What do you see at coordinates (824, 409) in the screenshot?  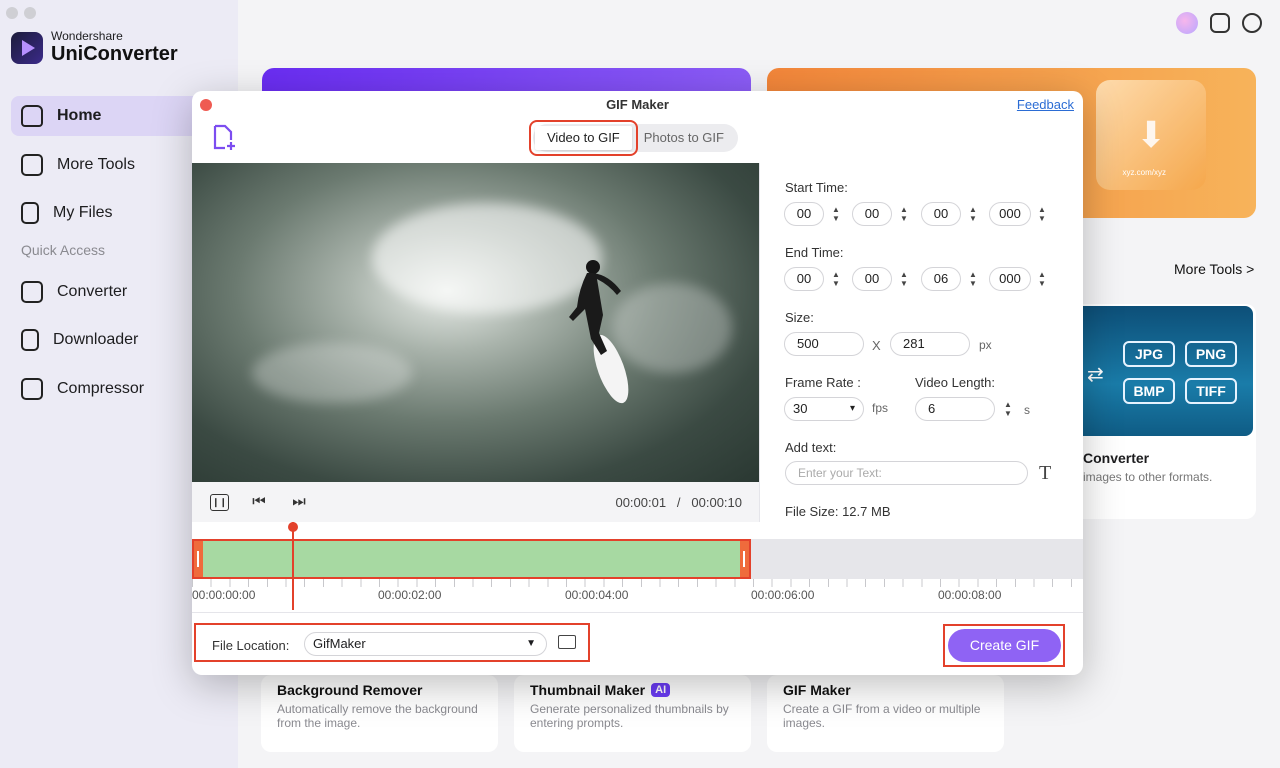 I see `frame-rate-select: 30 ▾` at bounding box center [824, 409].